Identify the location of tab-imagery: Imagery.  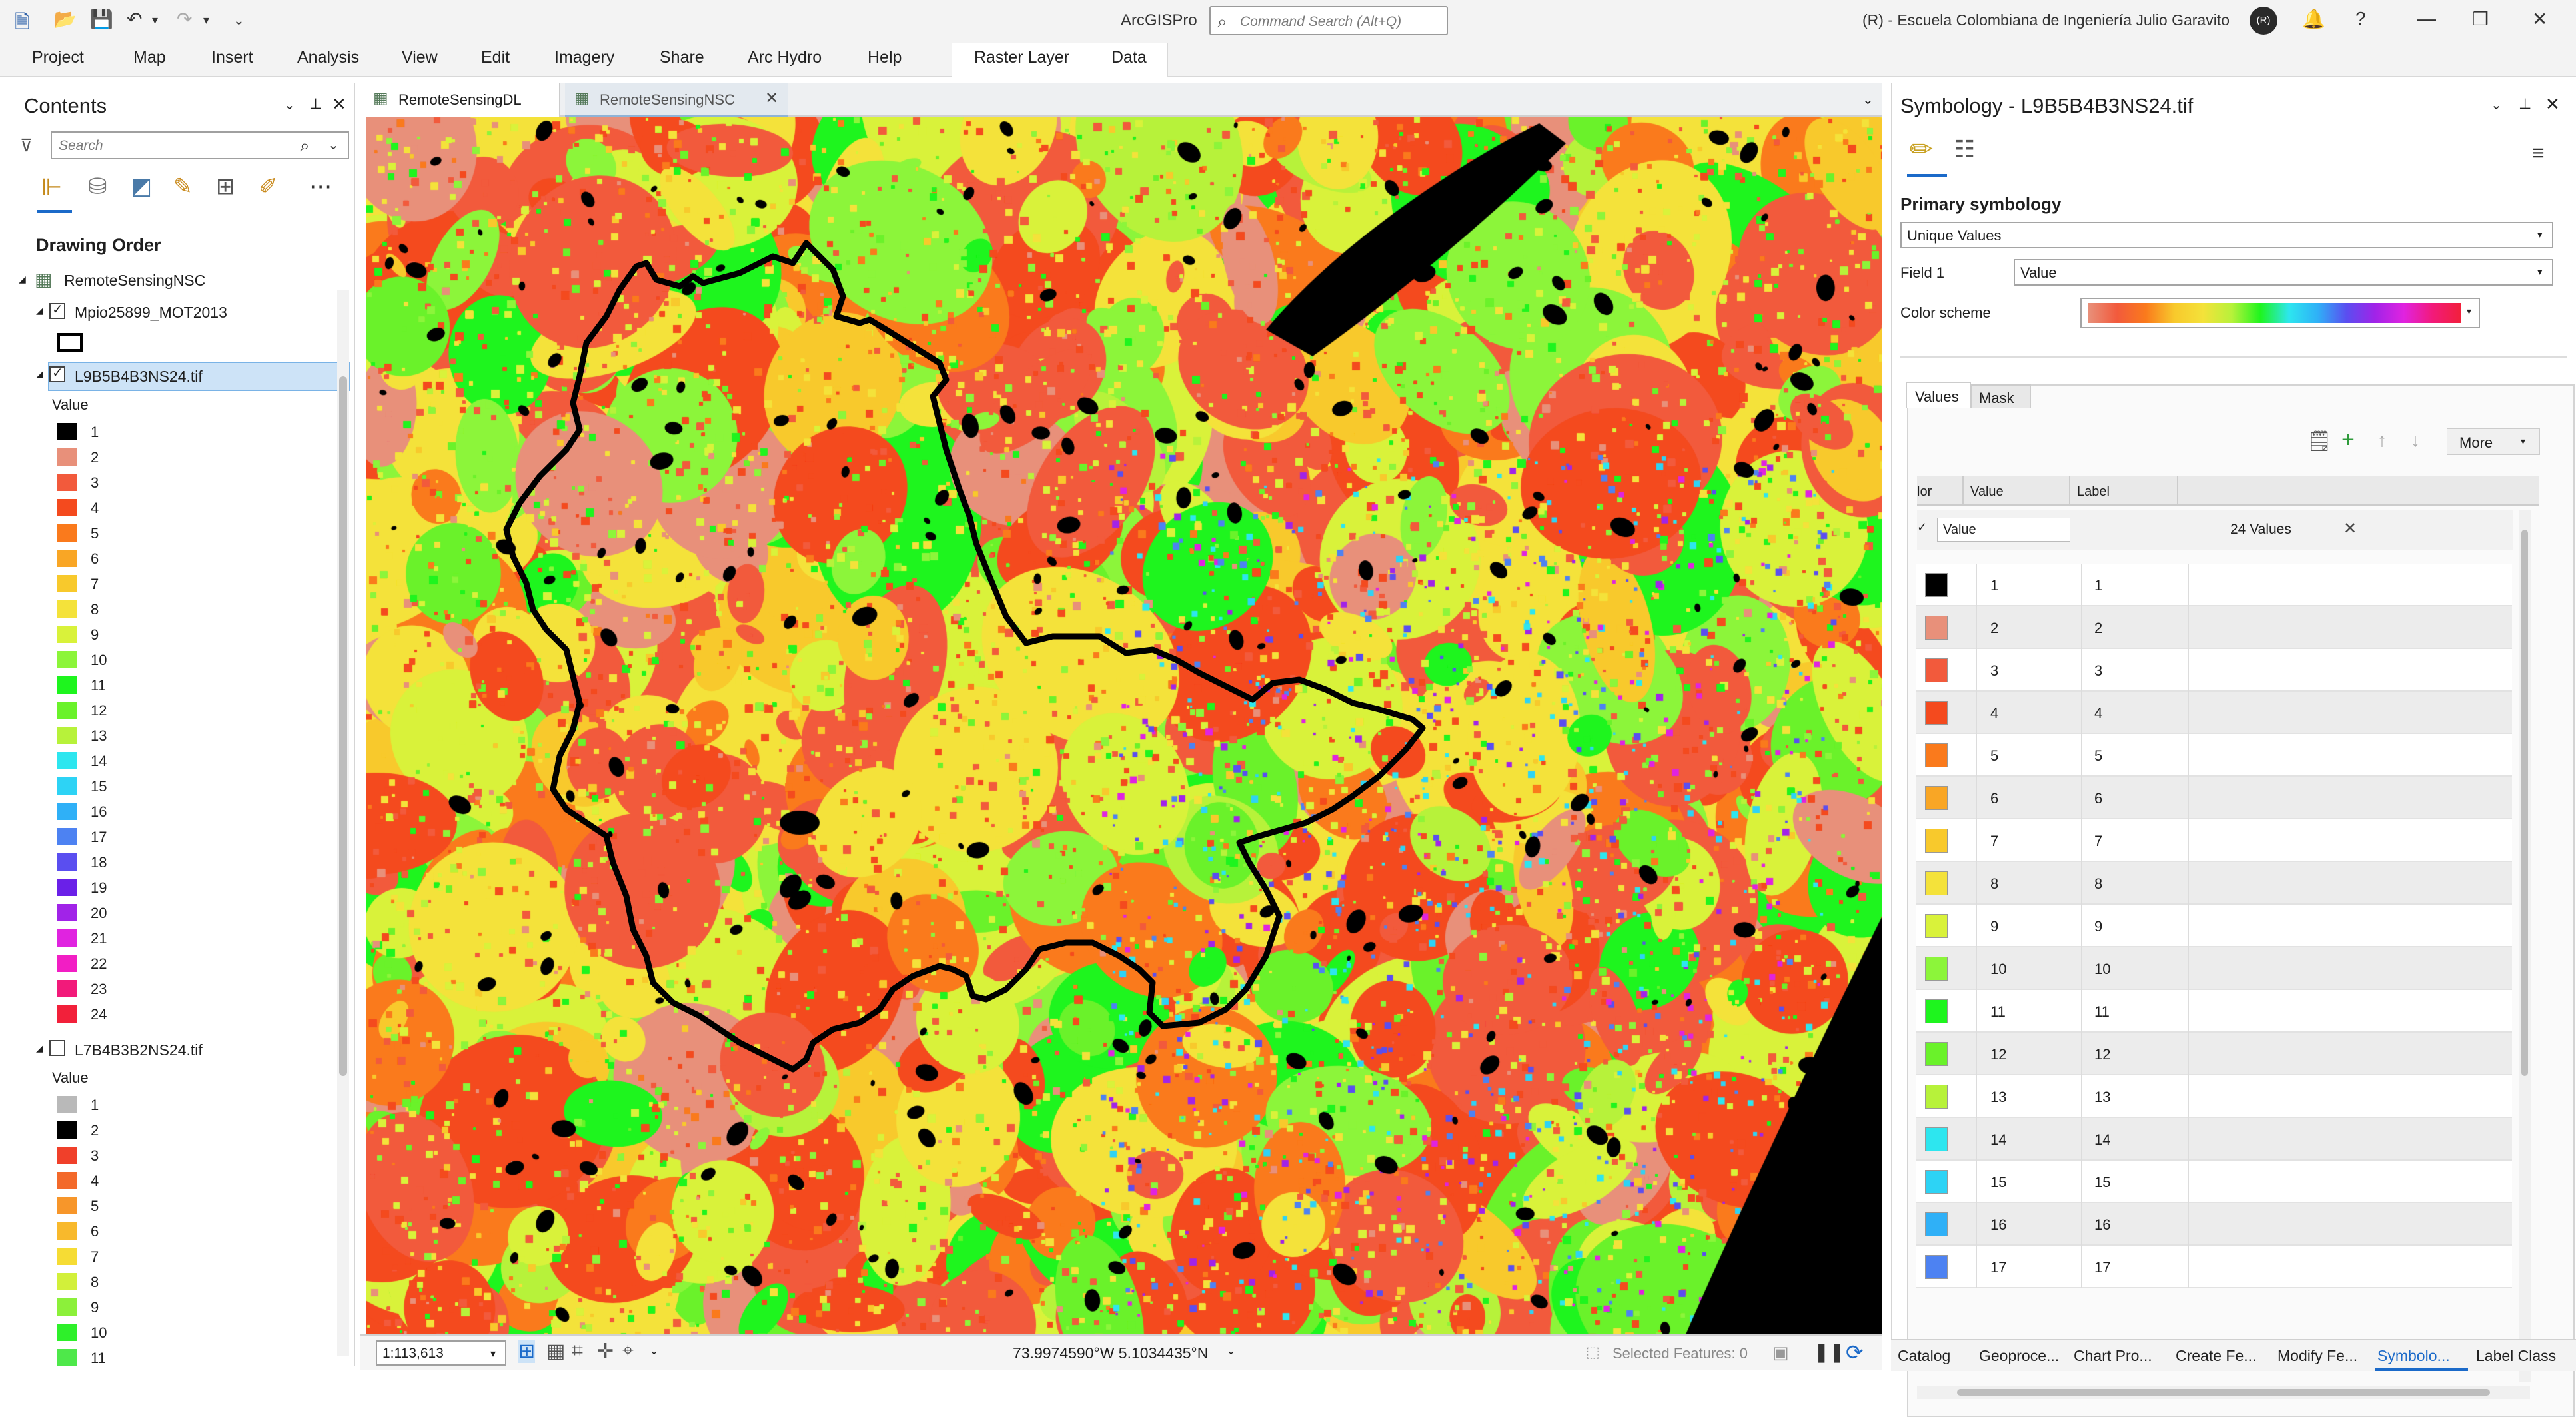
(584, 57).